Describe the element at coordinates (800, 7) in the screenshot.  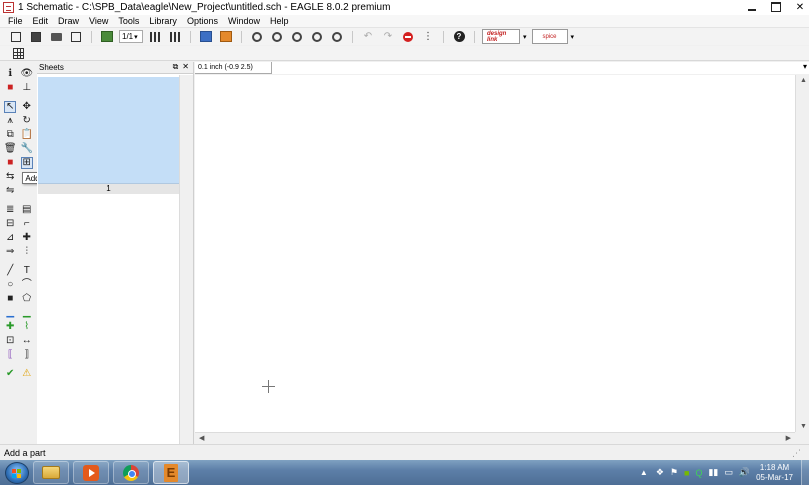
I see `close-icon: ✕` at that location.